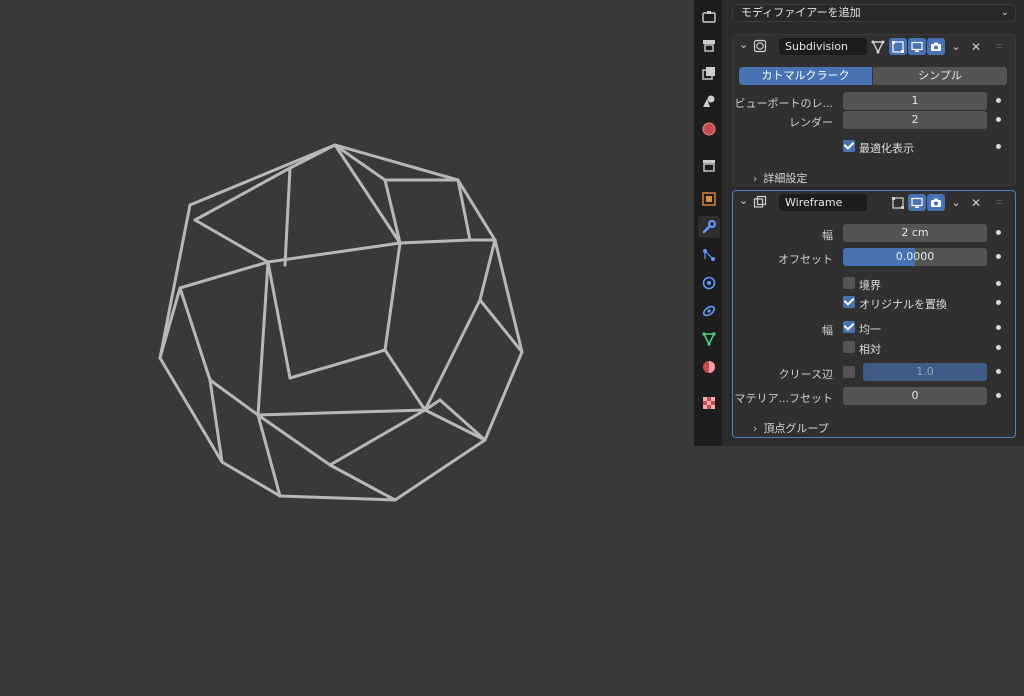 The width and height of the screenshot is (1024, 696). I want to click on texture-icon, so click(709, 403).